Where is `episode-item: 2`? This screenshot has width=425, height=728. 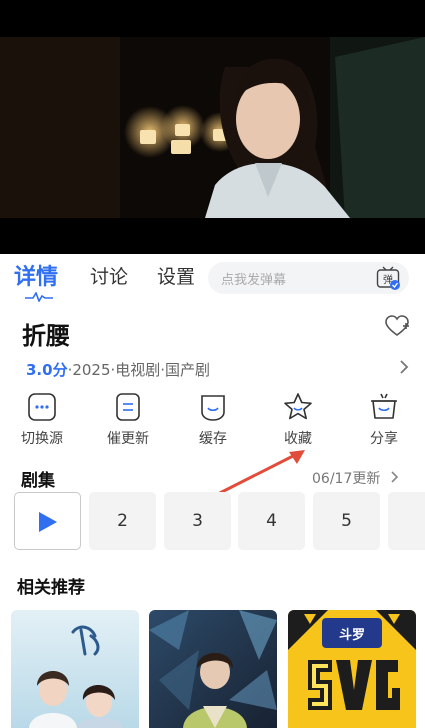
episode-item: 2 is located at coordinates (122, 521).